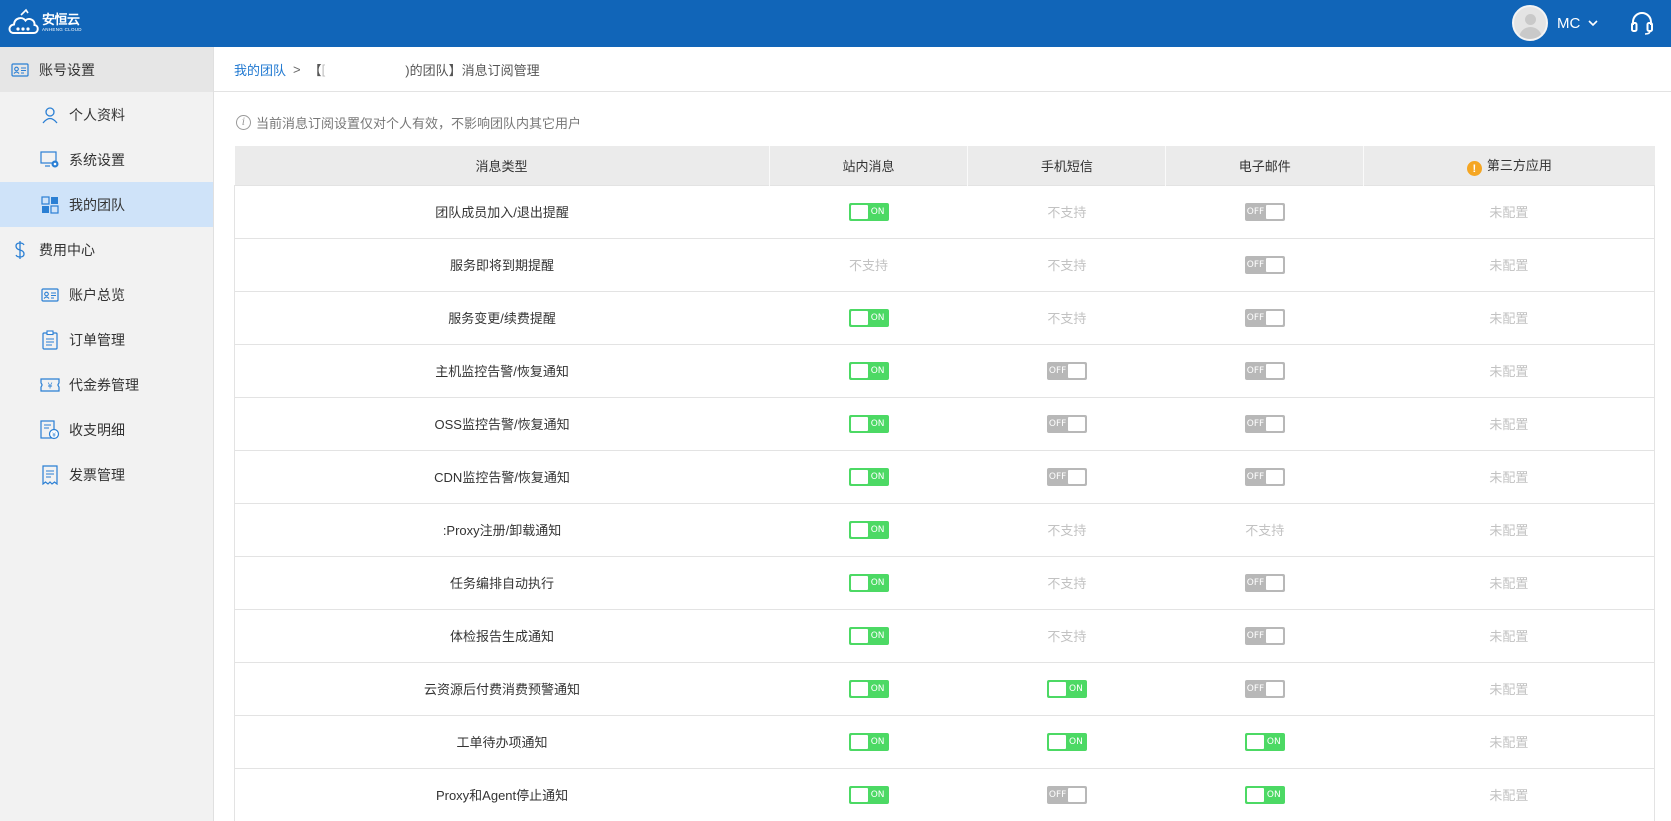 This screenshot has width=1671, height=821. Describe the element at coordinates (472, 70) in the screenshot. I see `breadcrumb-current: )的团队】消息订阅管理` at that location.